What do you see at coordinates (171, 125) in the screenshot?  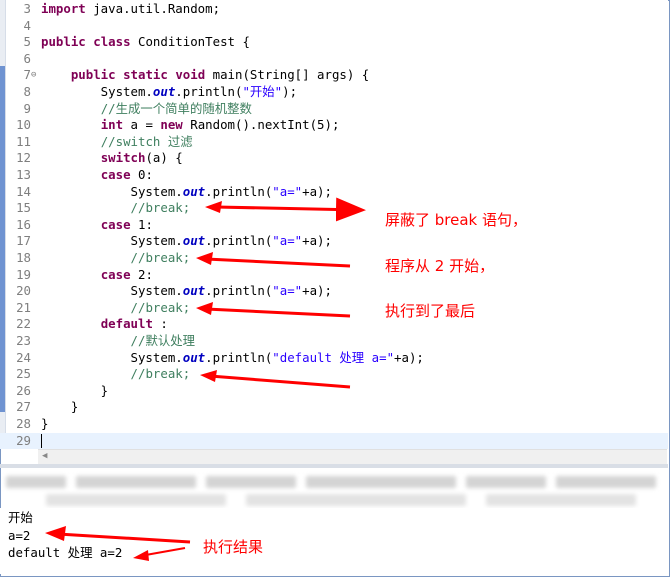 I see `code-token: new` at bounding box center [171, 125].